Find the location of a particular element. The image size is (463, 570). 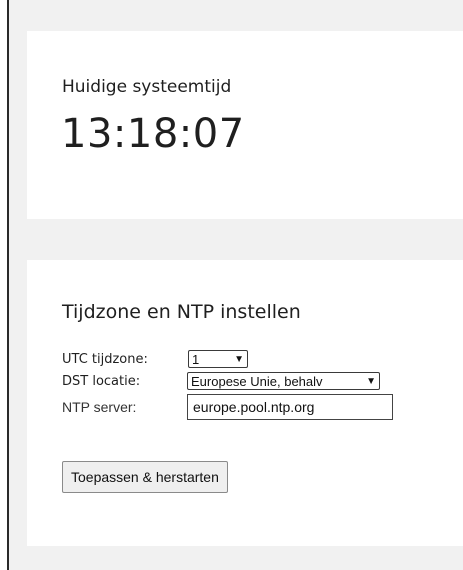

utc-timezone-select: 1 ▼ is located at coordinates (218, 359).